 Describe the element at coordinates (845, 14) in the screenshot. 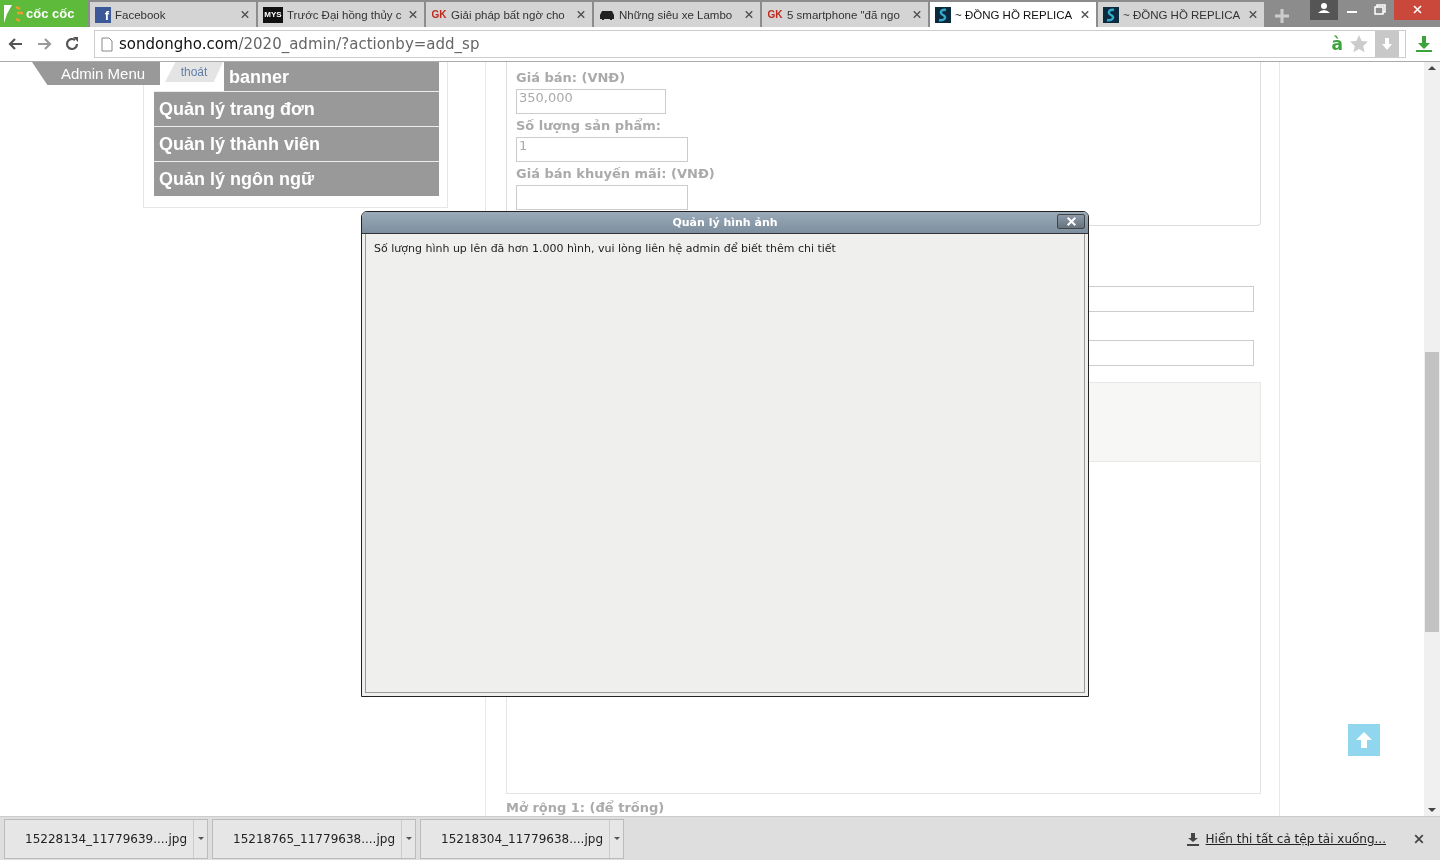

I see `browser-tab: GK 5 smartphone "đã ngo` at that location.